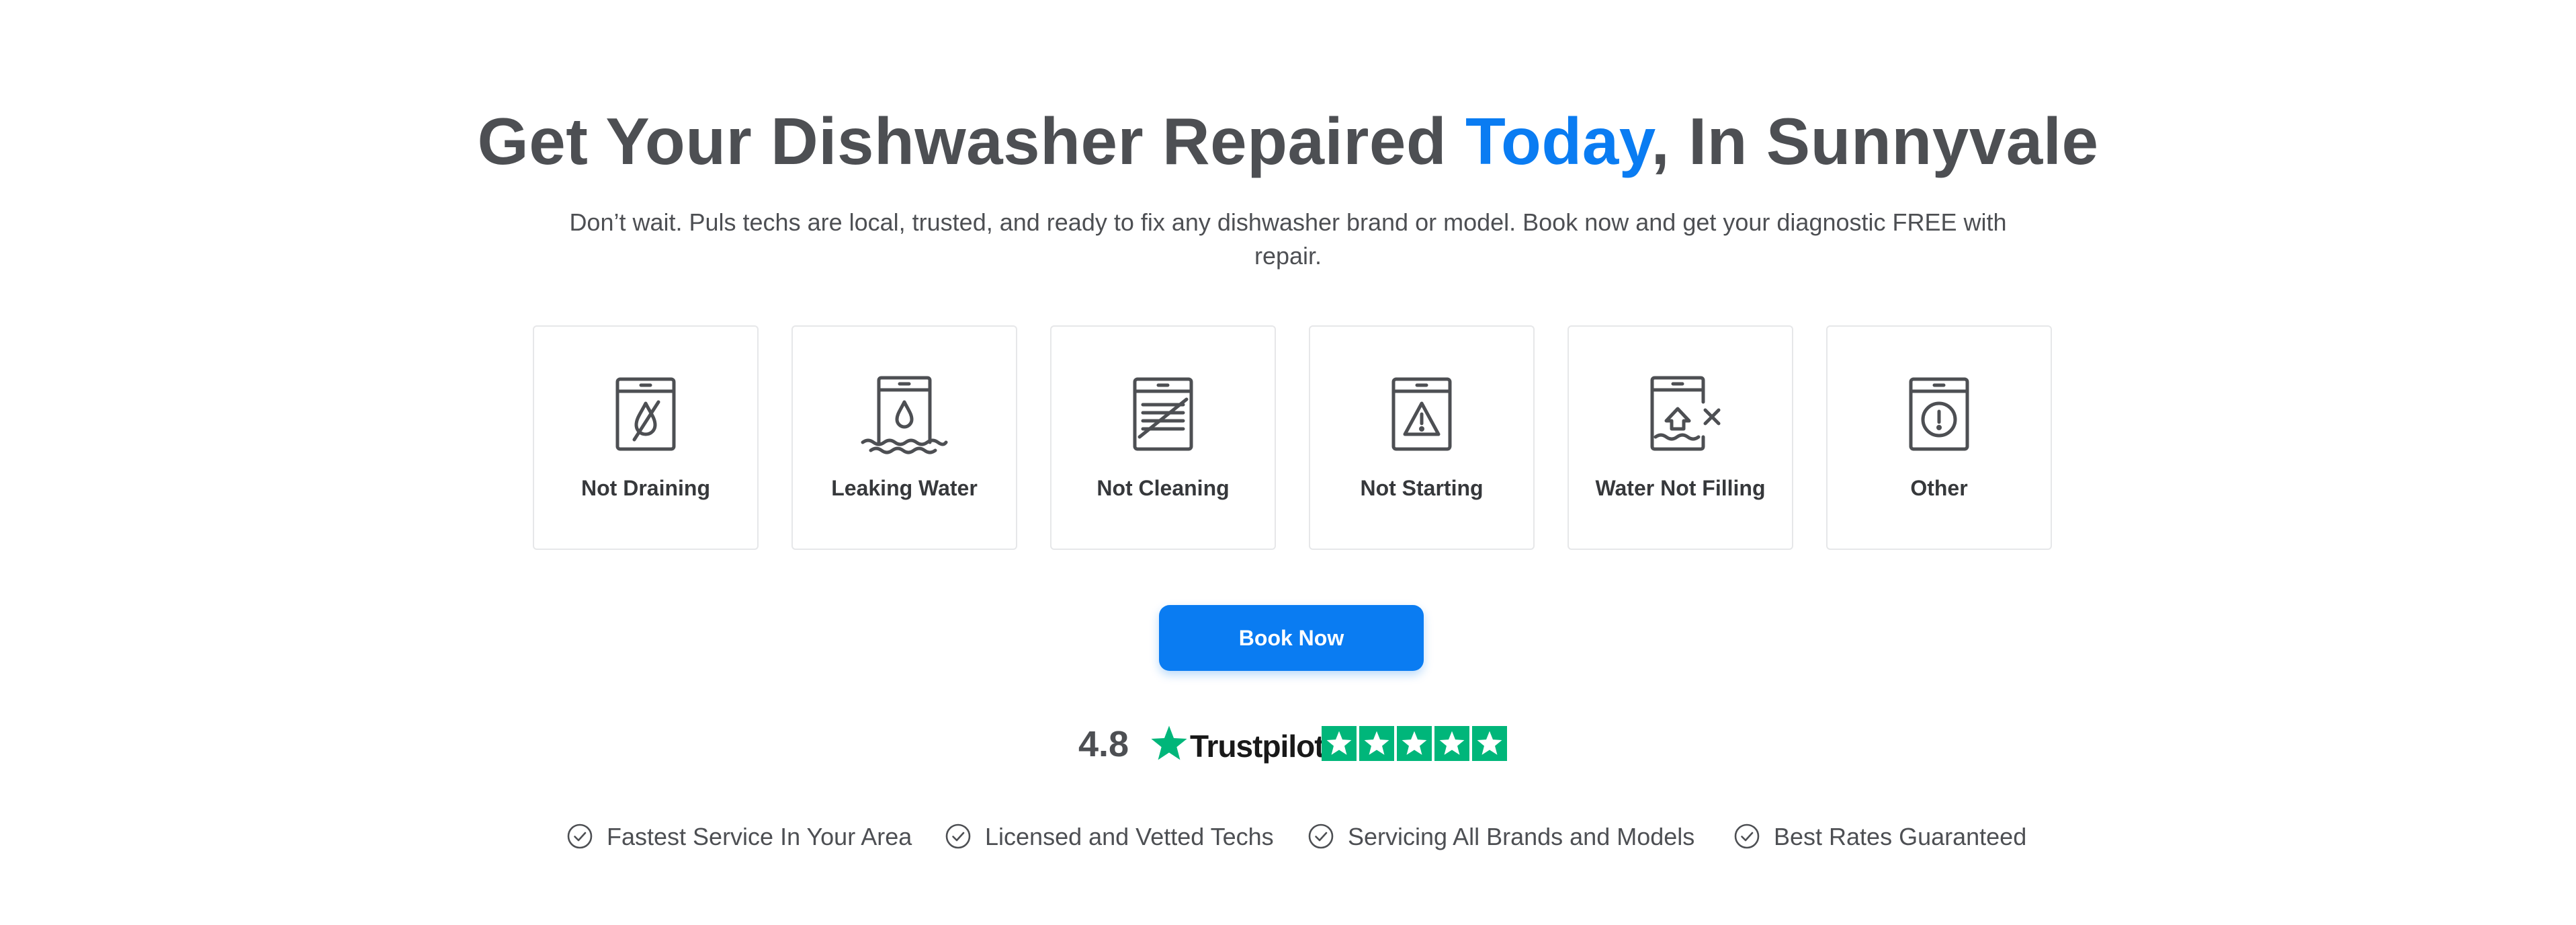 The width and height of the screenshot is (2576, 925). What do you see at coordinates (1939, 488) in the screenshot?
I see `issue-card-label: Other` at bounding box center [1939, 488].